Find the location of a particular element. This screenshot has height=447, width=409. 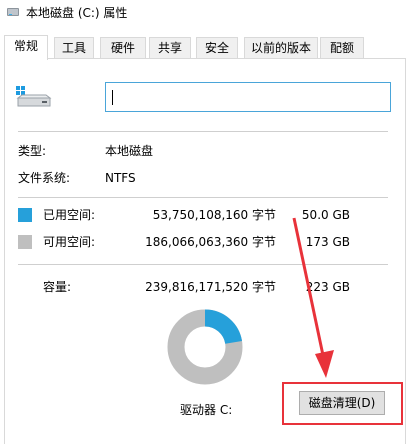

tab-tools: 工具 is located at coordinates (74, 48).